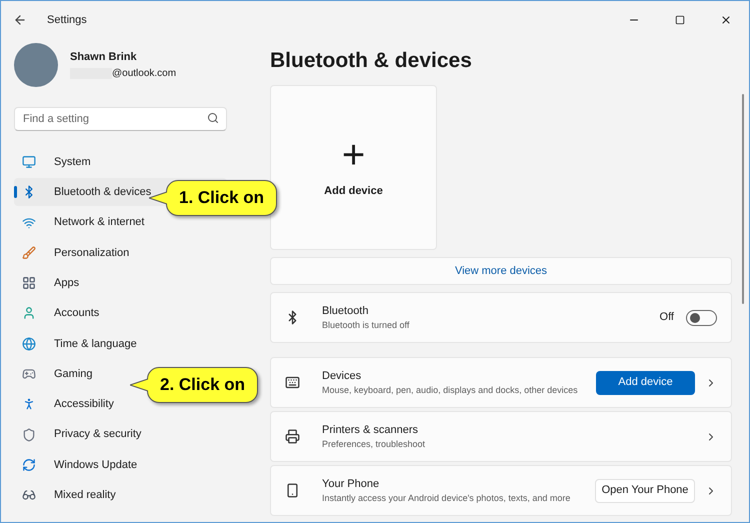  What do you see at coordinates (726, 20) in the screenshot?
I see `close-icon` at bounding box center [726, 20].